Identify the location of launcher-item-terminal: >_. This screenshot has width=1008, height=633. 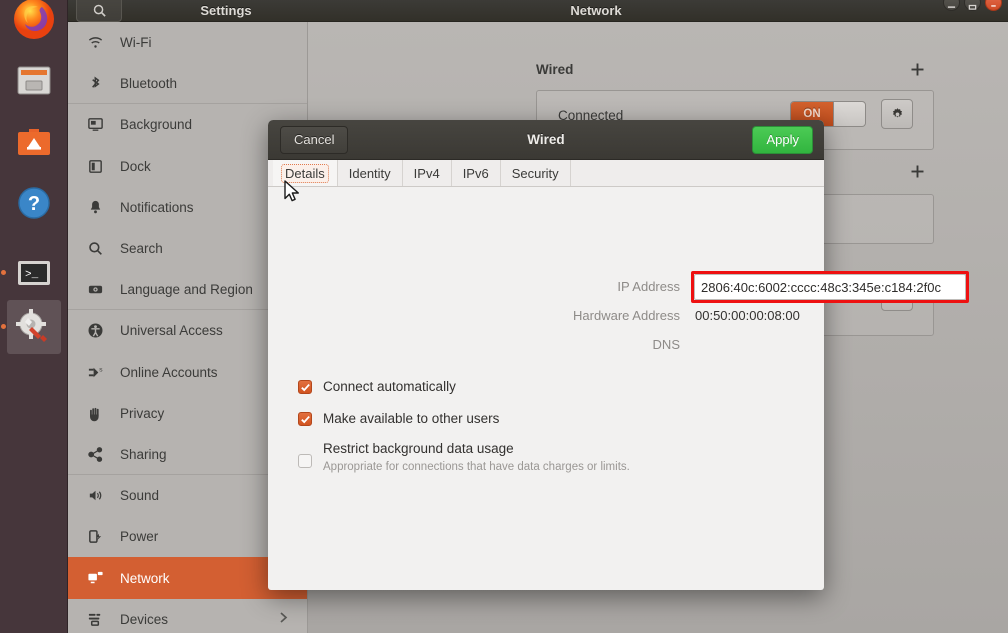
(34, 273).